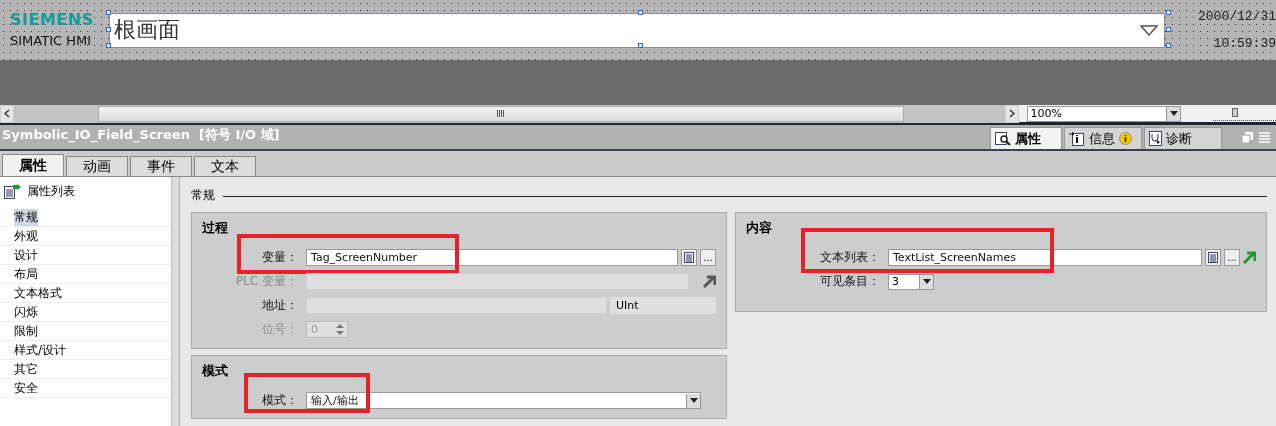 The width and height of the screenshot is (1276, 426). I want to click on nav-title: 属性列表, so click(51, 191).